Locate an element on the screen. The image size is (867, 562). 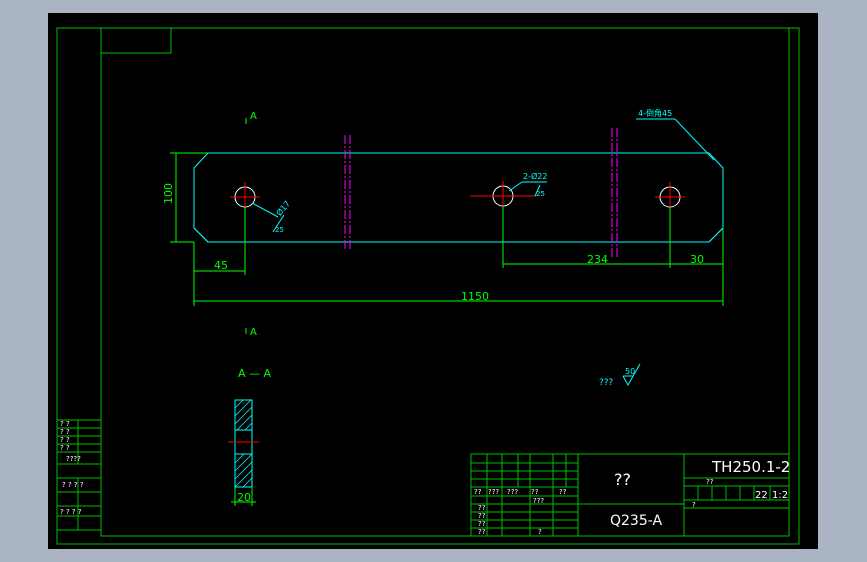
drawing-number: TH250.1-2 is located at coordinates (750, 467).